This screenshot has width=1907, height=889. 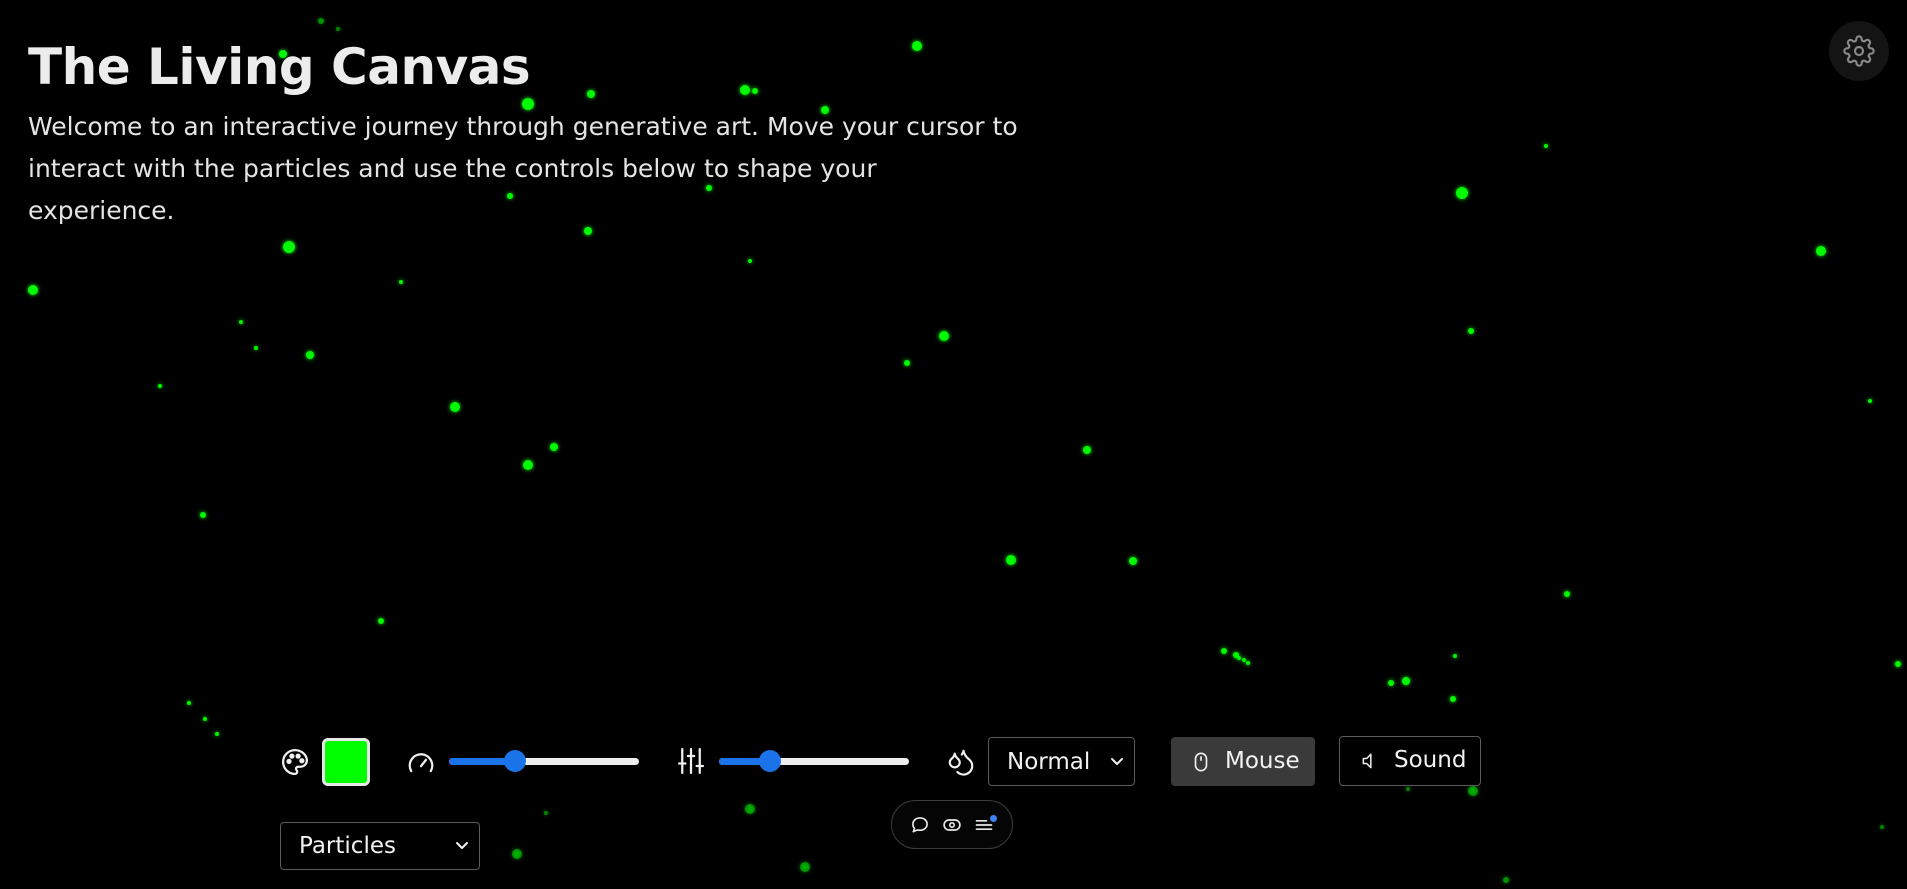 I want to click on eye-icon, so click(x=952, y=824).